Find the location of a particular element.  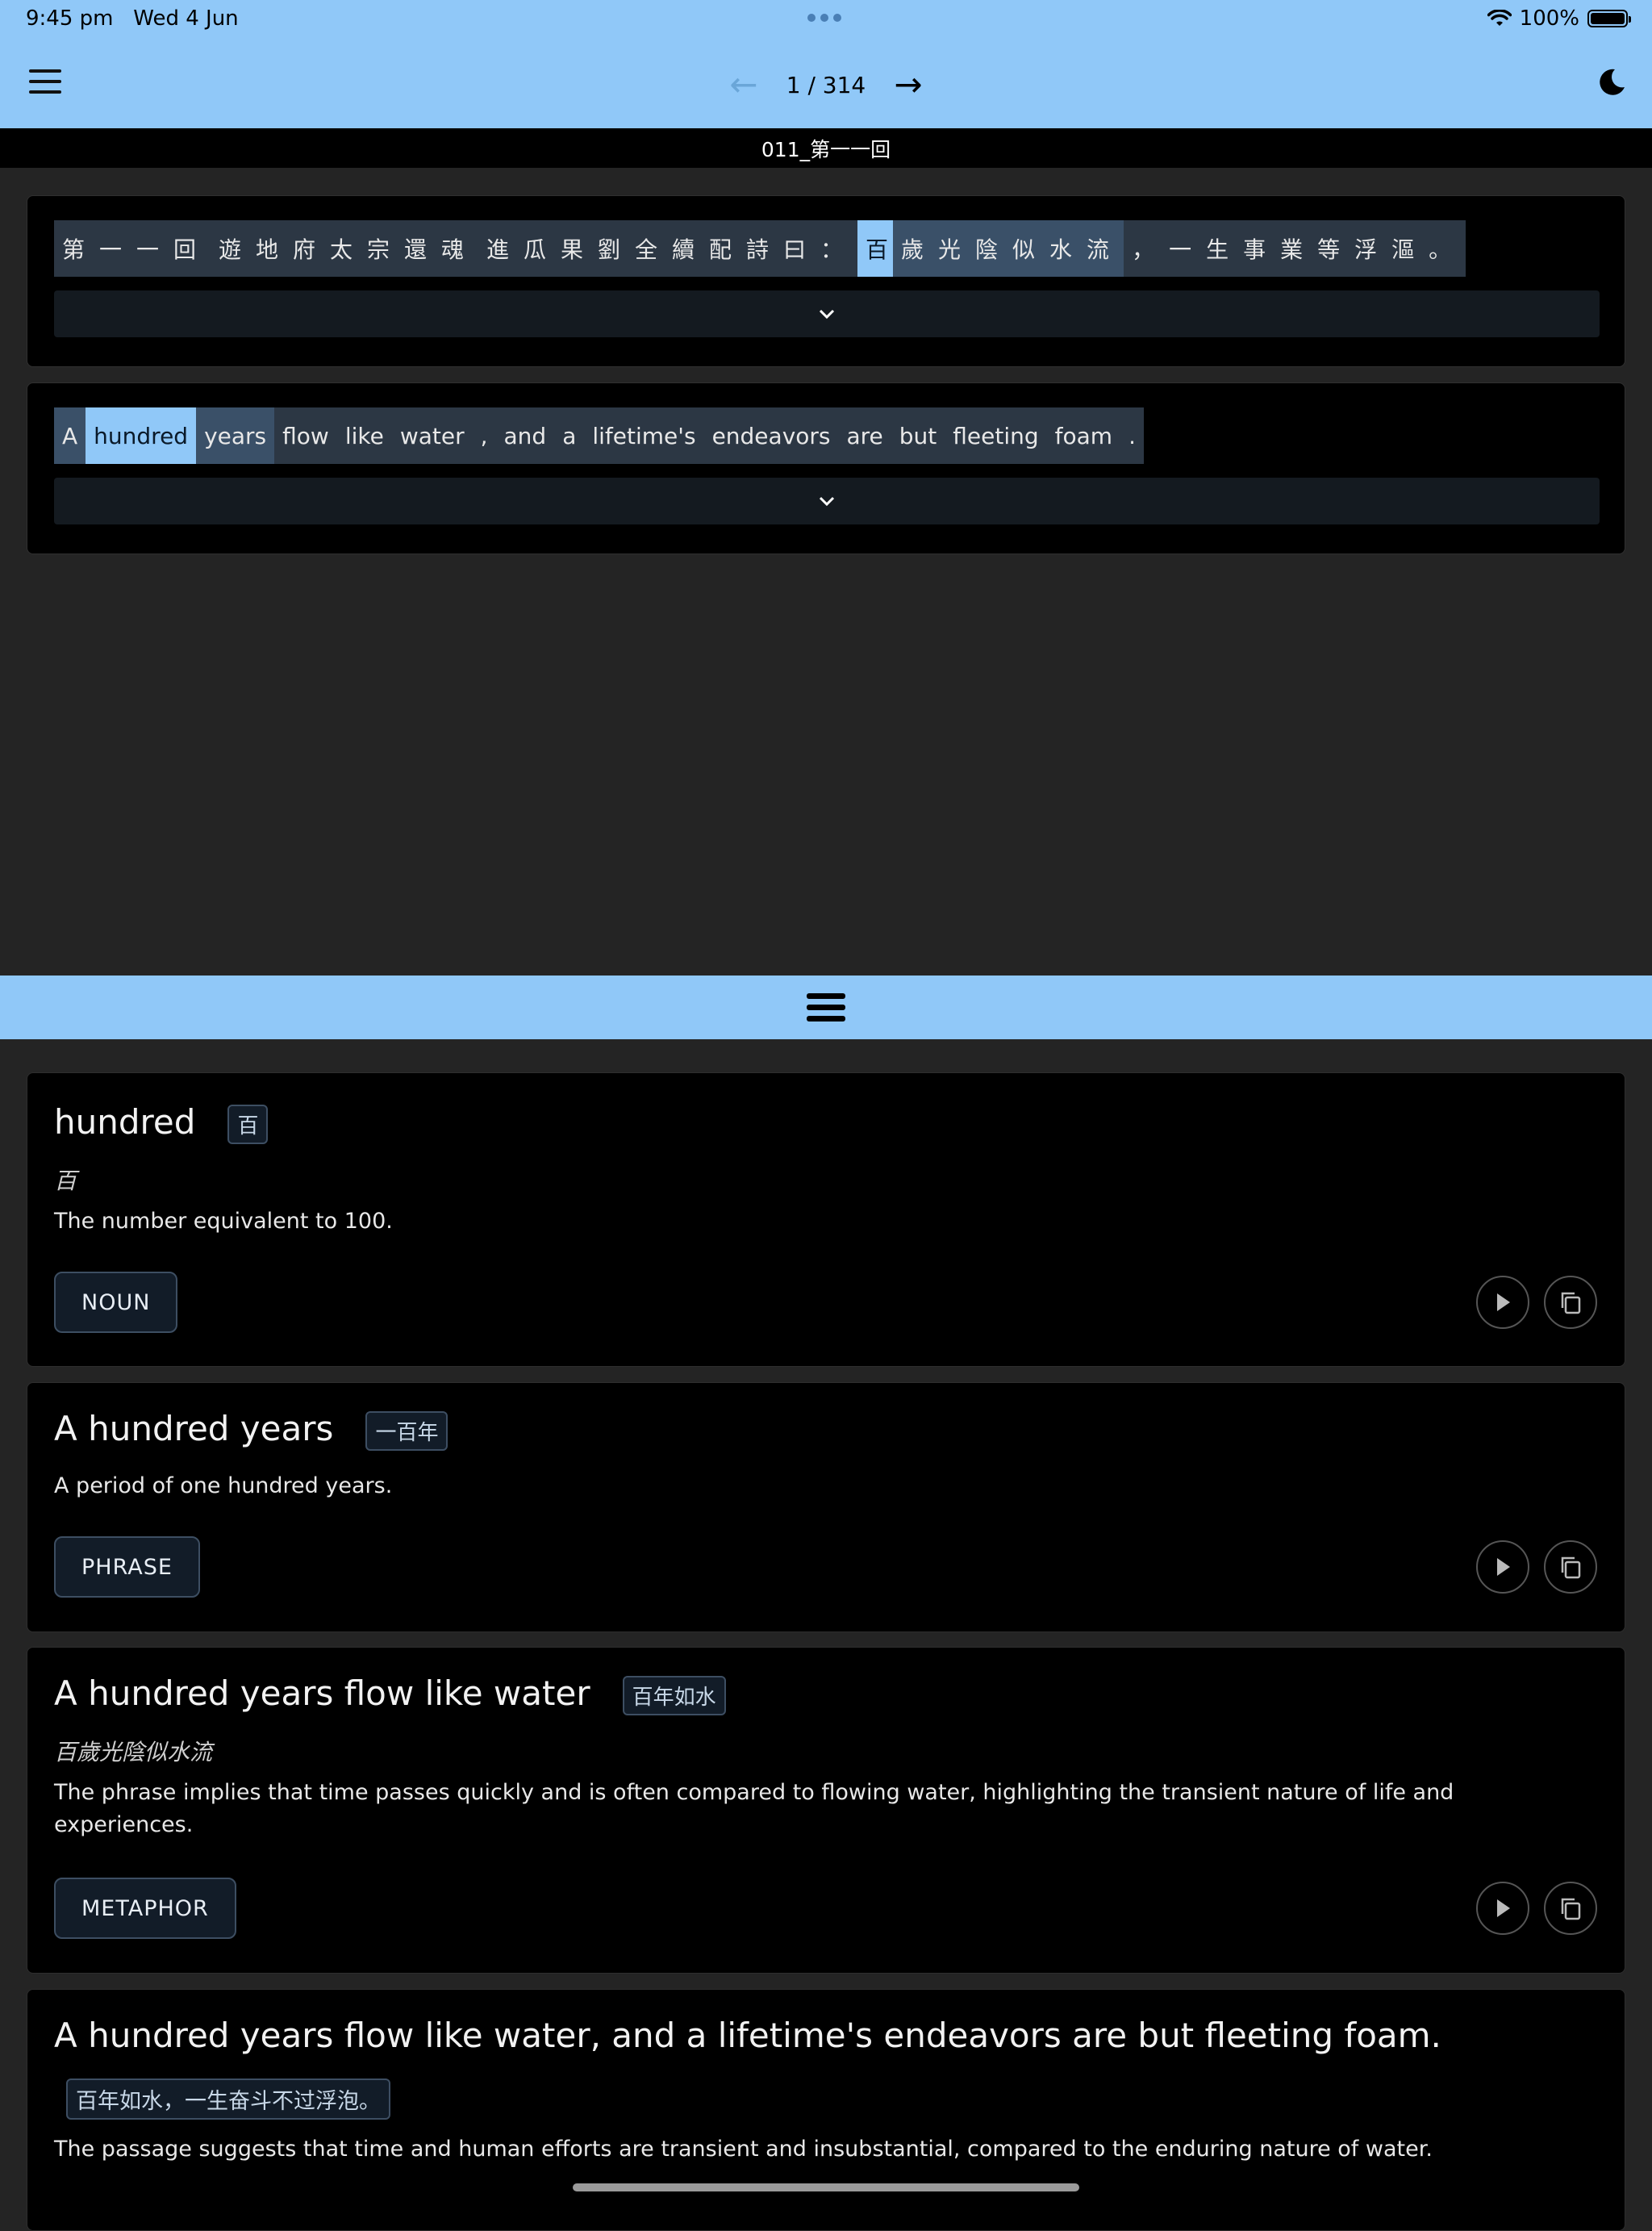

source-token: 遊地府太宗還魂 is located at coordinates (345, 248).